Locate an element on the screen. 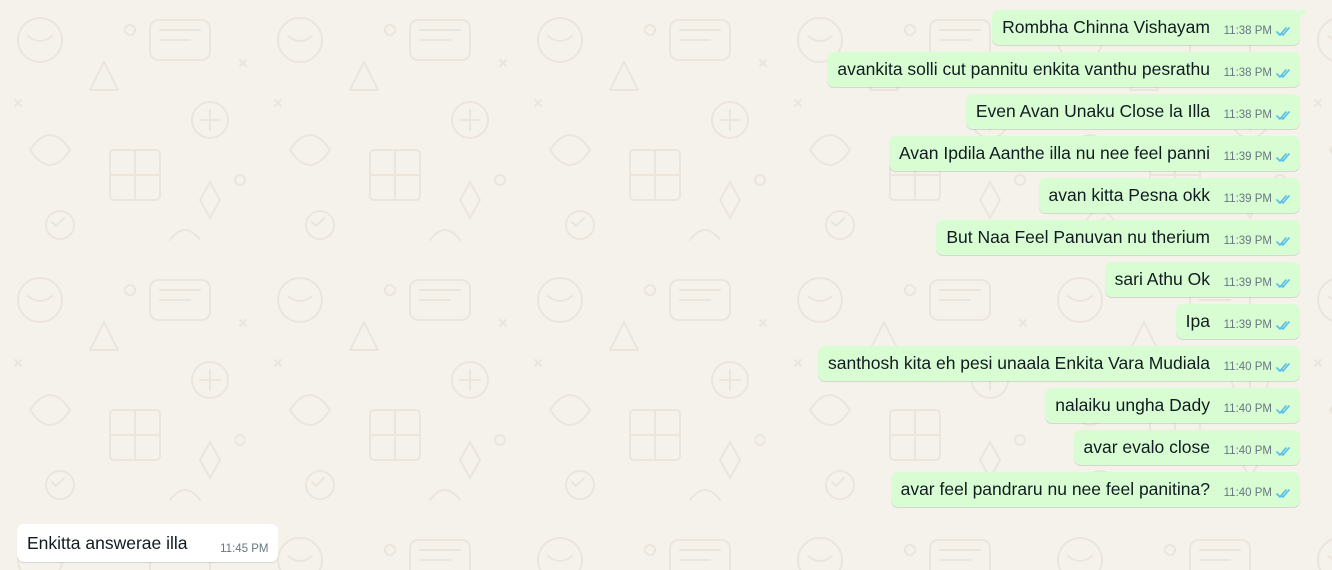  message-text: sari Athu Ok is located at coordinates (1162, 279).